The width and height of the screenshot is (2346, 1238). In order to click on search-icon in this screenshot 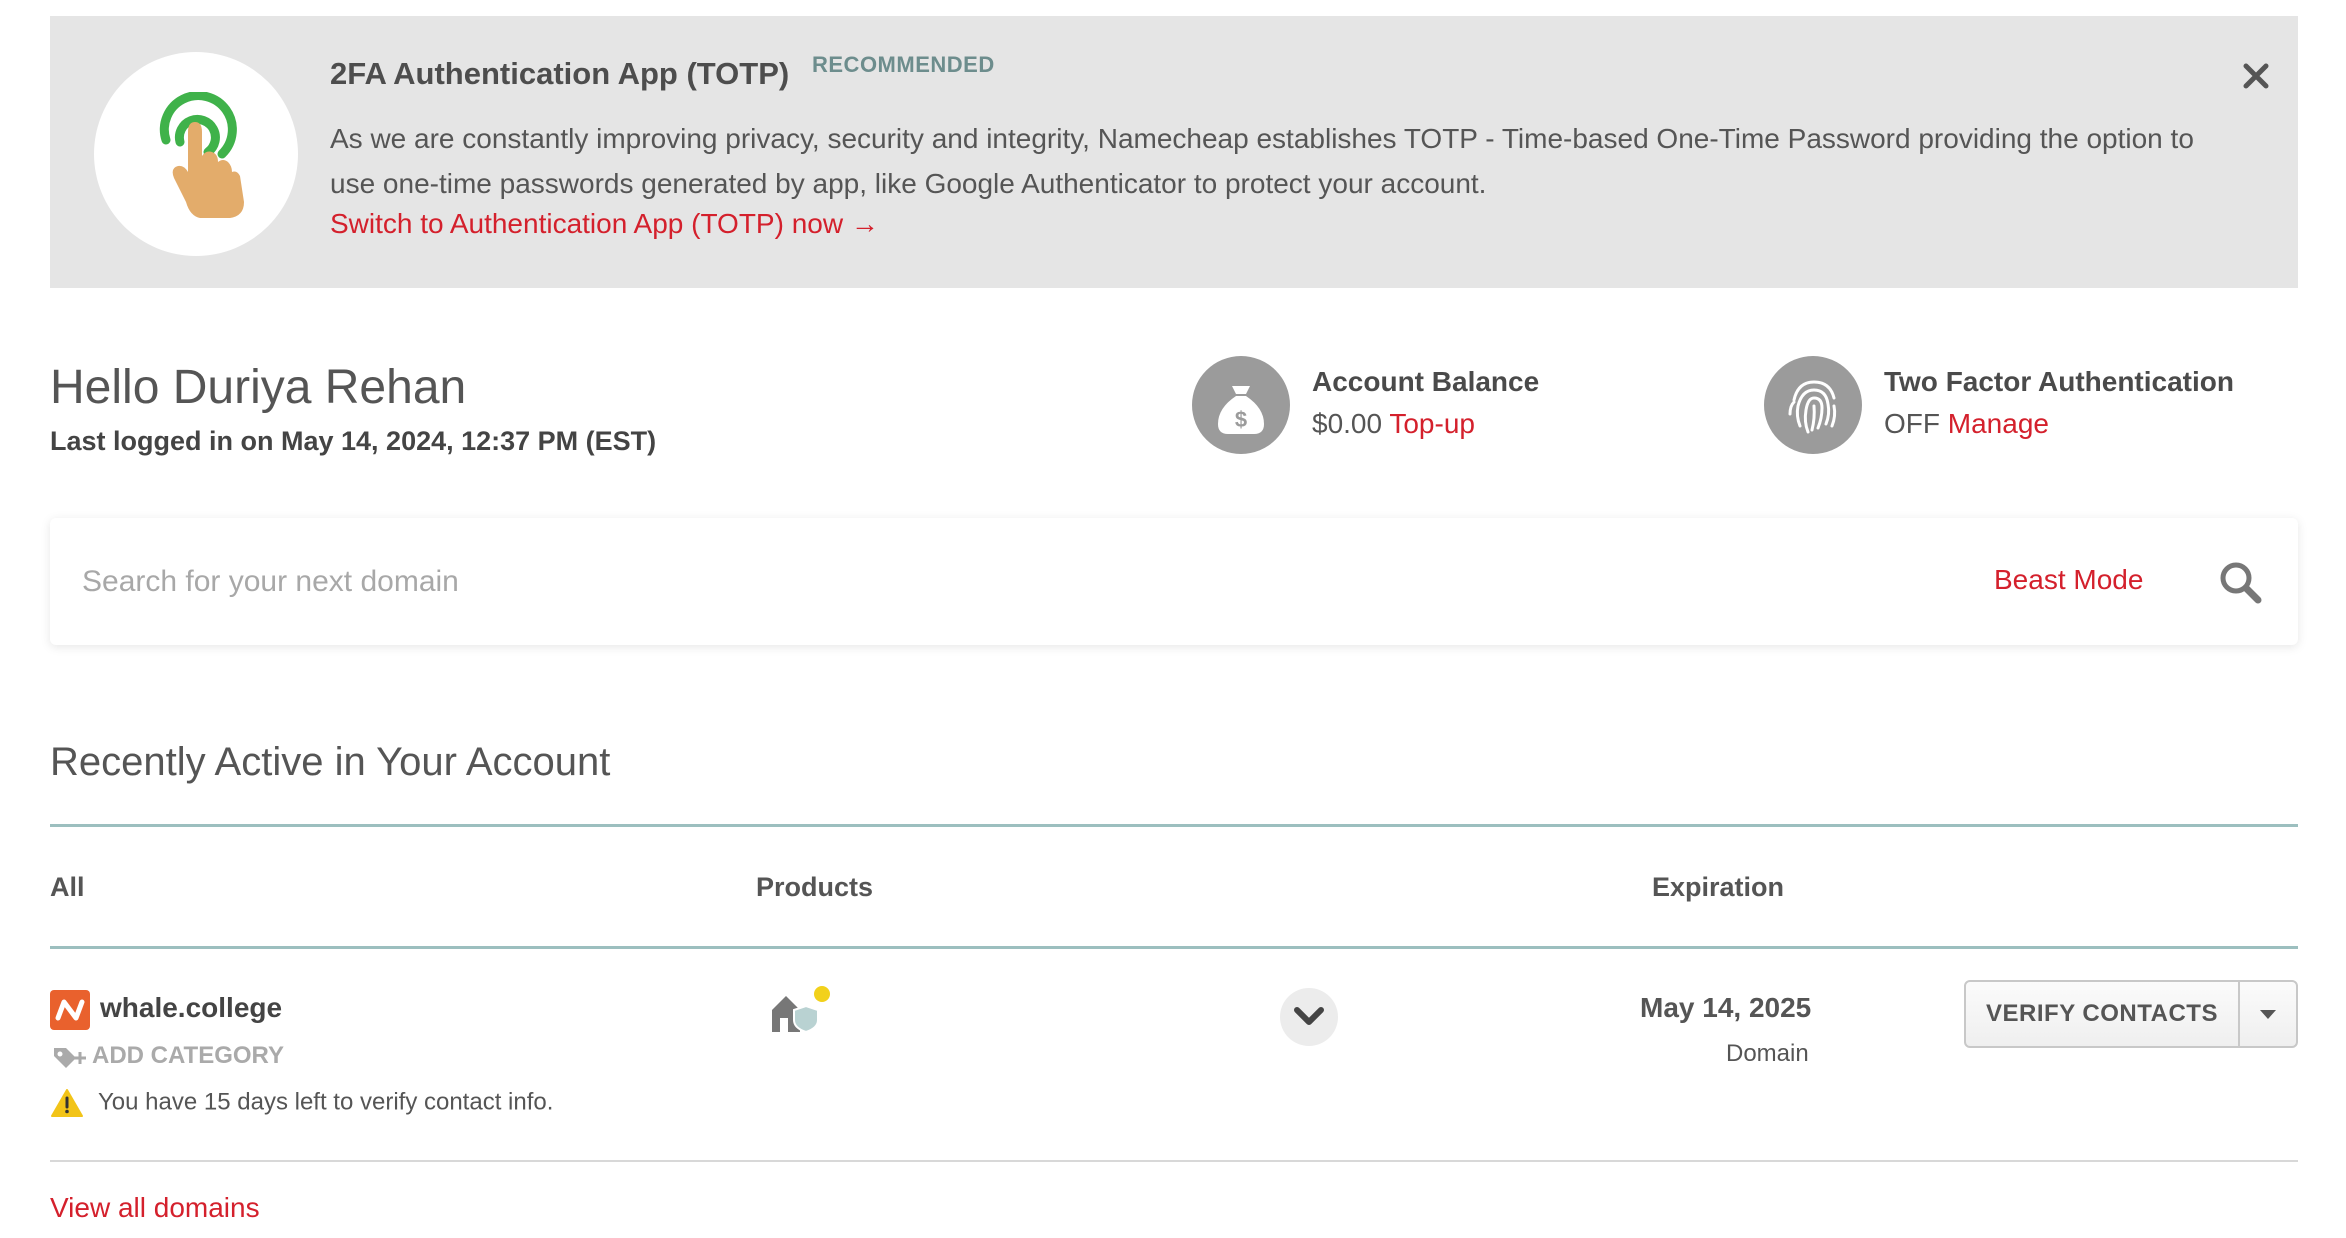, I will do `click(2241, 583)`.